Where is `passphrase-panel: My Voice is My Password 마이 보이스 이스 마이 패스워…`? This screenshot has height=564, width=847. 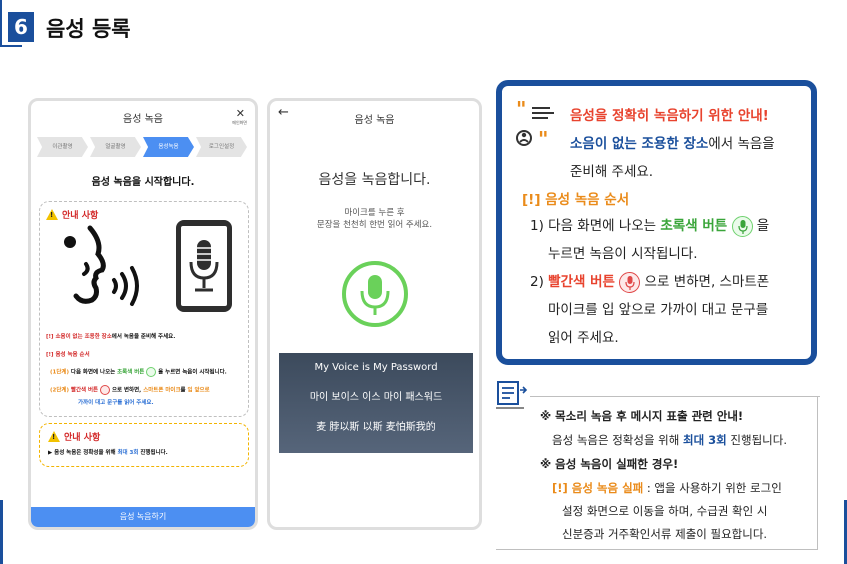
passphrase-panel: My Voice is My Password 마이 보이스 이스 마이 패스워… is located at coordinates (376, 403).